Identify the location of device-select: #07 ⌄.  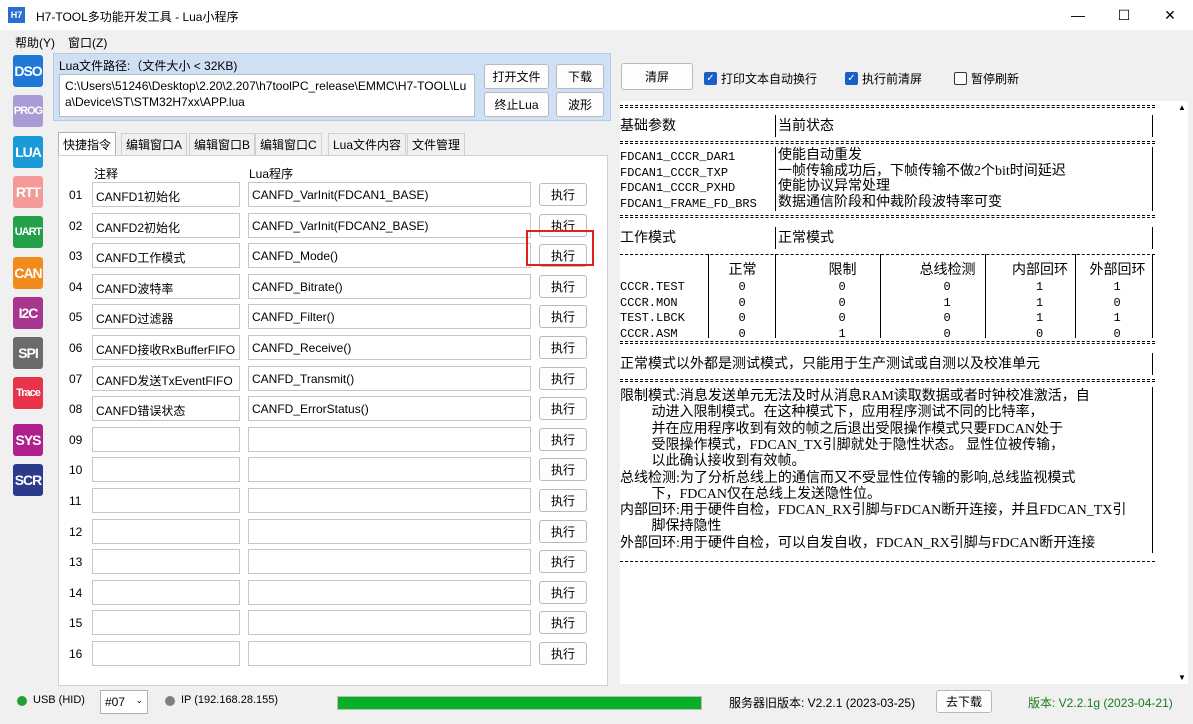
(124, 702).